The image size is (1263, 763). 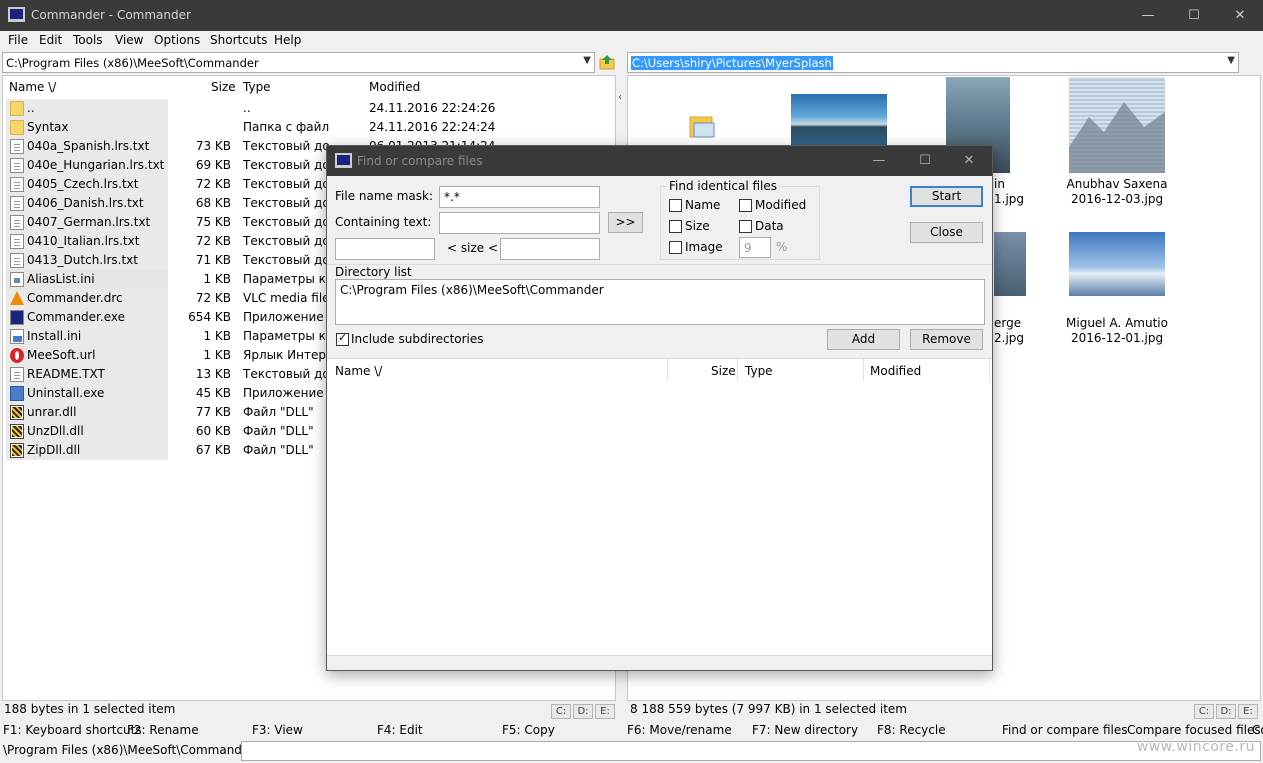 What do you see at coordinates (723, 371) in the screenshot?
I see `results-size-header: Size` at bounding box center [723, 371].